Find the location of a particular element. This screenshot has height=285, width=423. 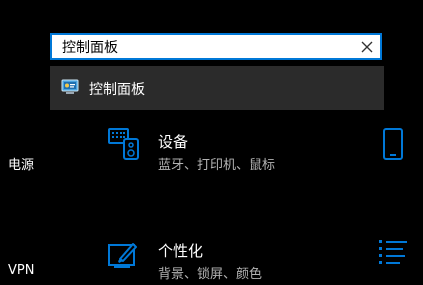

close-icon is located at coordinates (367, 47).